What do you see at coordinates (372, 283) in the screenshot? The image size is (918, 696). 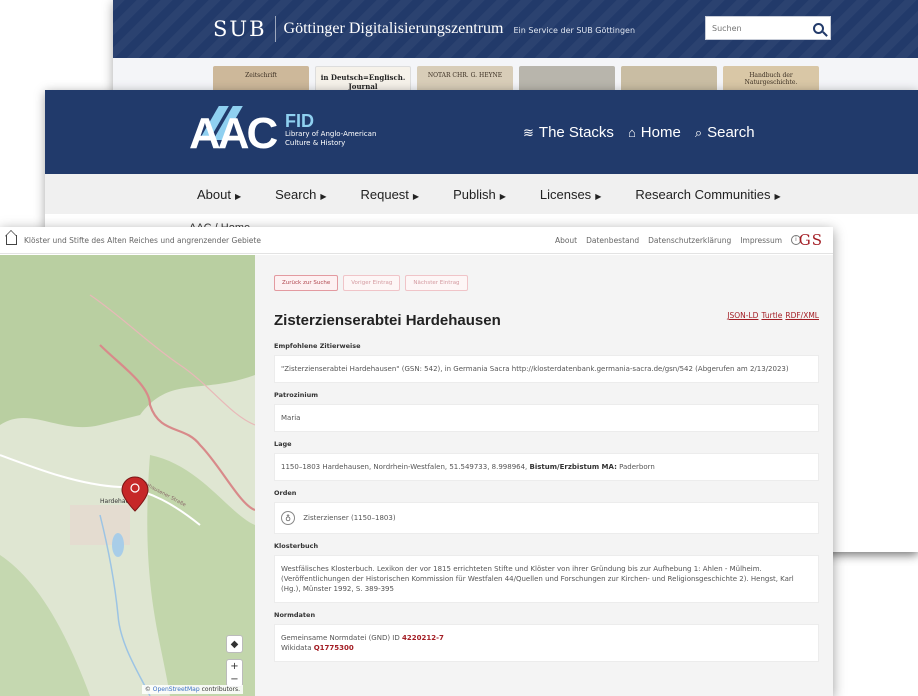 I see `previous-entry-button: Voriger Eintrag` at bounding box center [372, 283].